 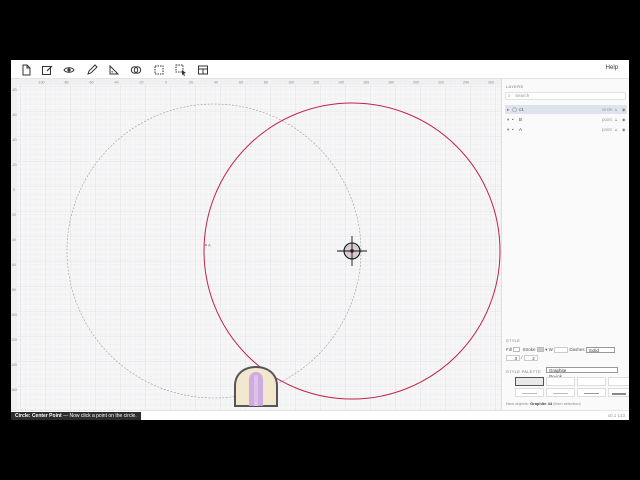 I want to click on help-menu: Help, so click(x=612, y=68).